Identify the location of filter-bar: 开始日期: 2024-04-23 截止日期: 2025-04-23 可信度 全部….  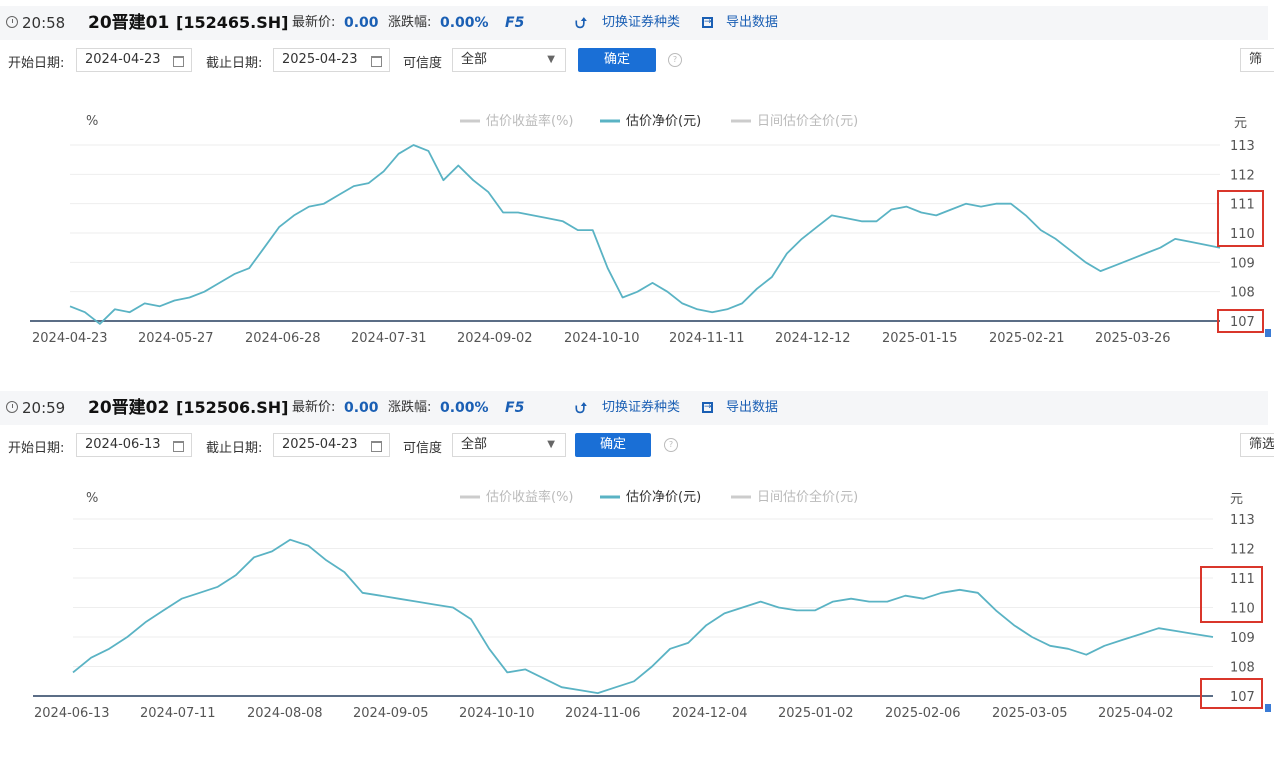
(637, 60).